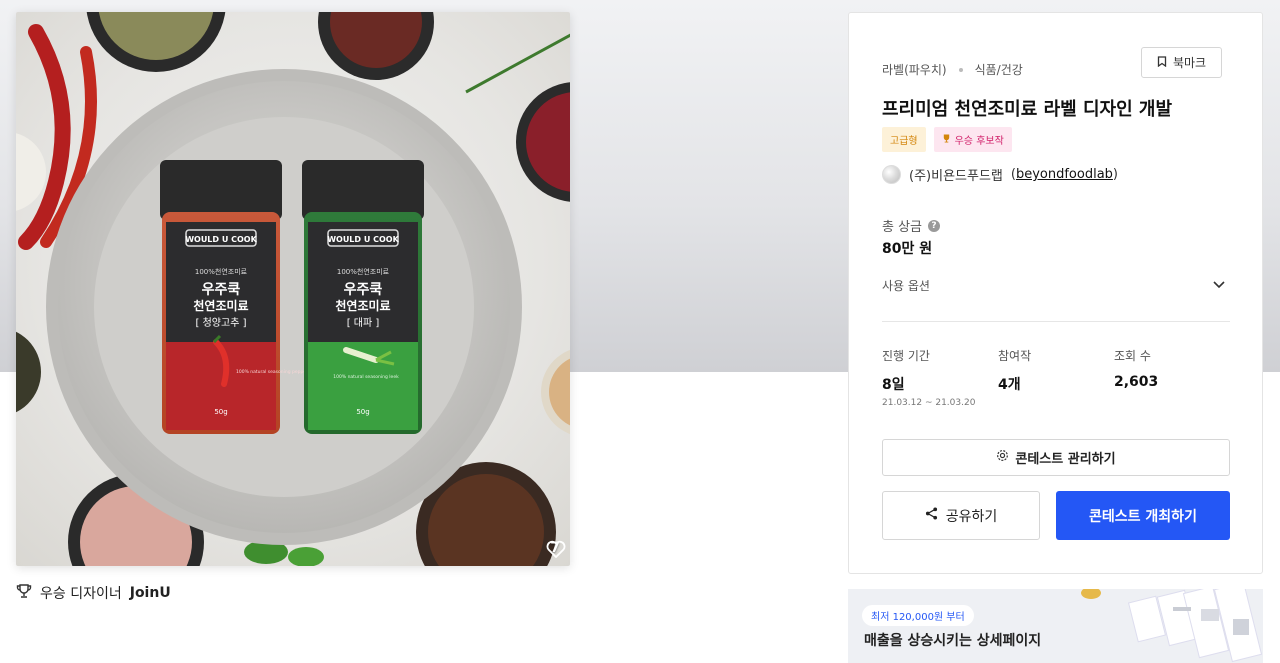 Image resolution: width=1280 pixels, height=663 pixels. Describe the element at coordinates (918, 615) in the screenshot. I see `promo-price-pill: 최저 120,000원 부터` at that location.